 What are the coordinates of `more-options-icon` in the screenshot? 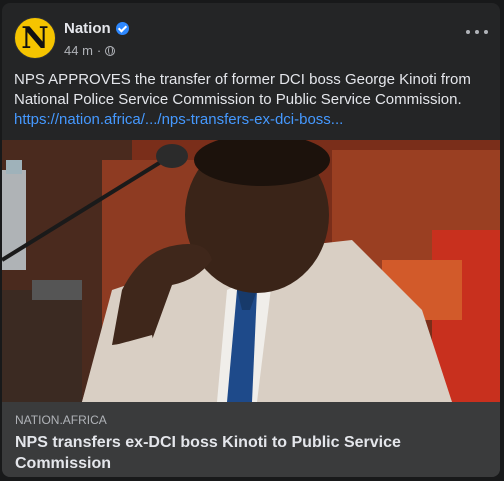 It's located at (477, 32).